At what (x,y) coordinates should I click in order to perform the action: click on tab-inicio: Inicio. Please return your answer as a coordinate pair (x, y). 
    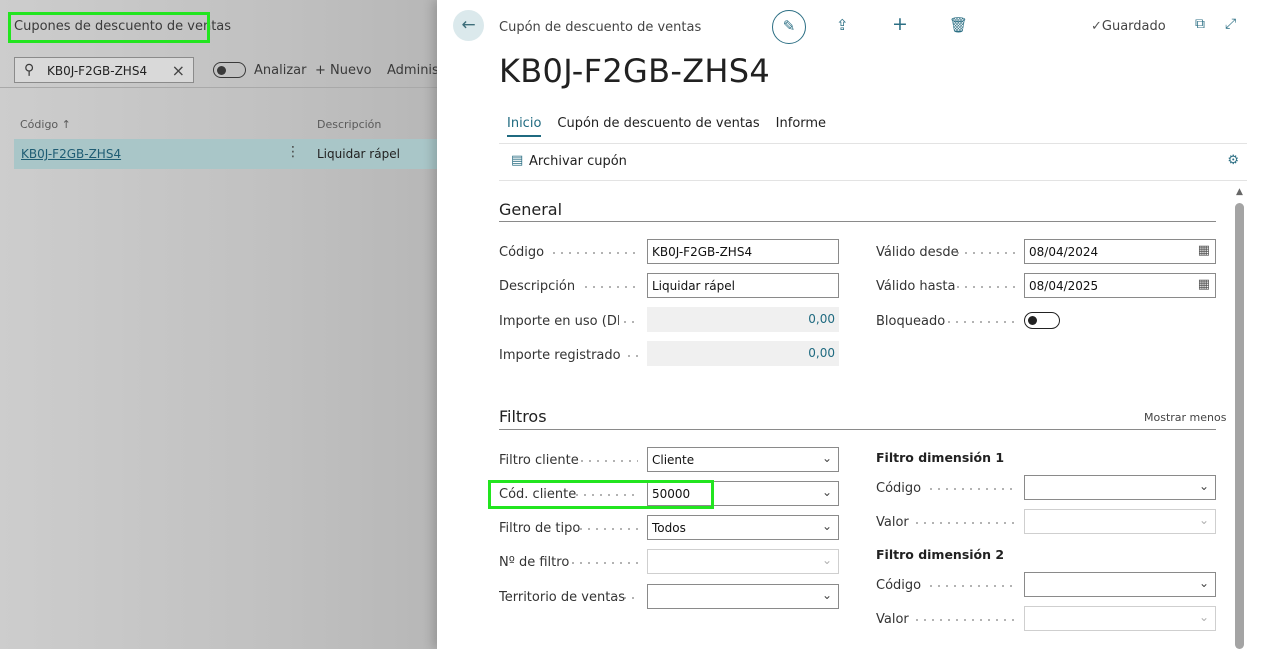
    Looking at the image, I should click on (524, 126).